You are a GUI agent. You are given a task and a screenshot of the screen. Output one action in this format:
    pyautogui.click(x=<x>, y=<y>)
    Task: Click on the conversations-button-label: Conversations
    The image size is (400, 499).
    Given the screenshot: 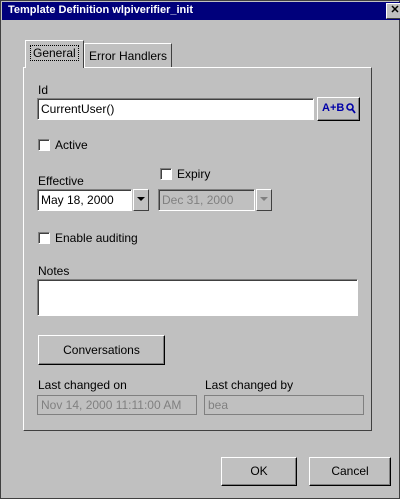 What is the action you would take?
    pyautogui.click(x=101, y=350)
    